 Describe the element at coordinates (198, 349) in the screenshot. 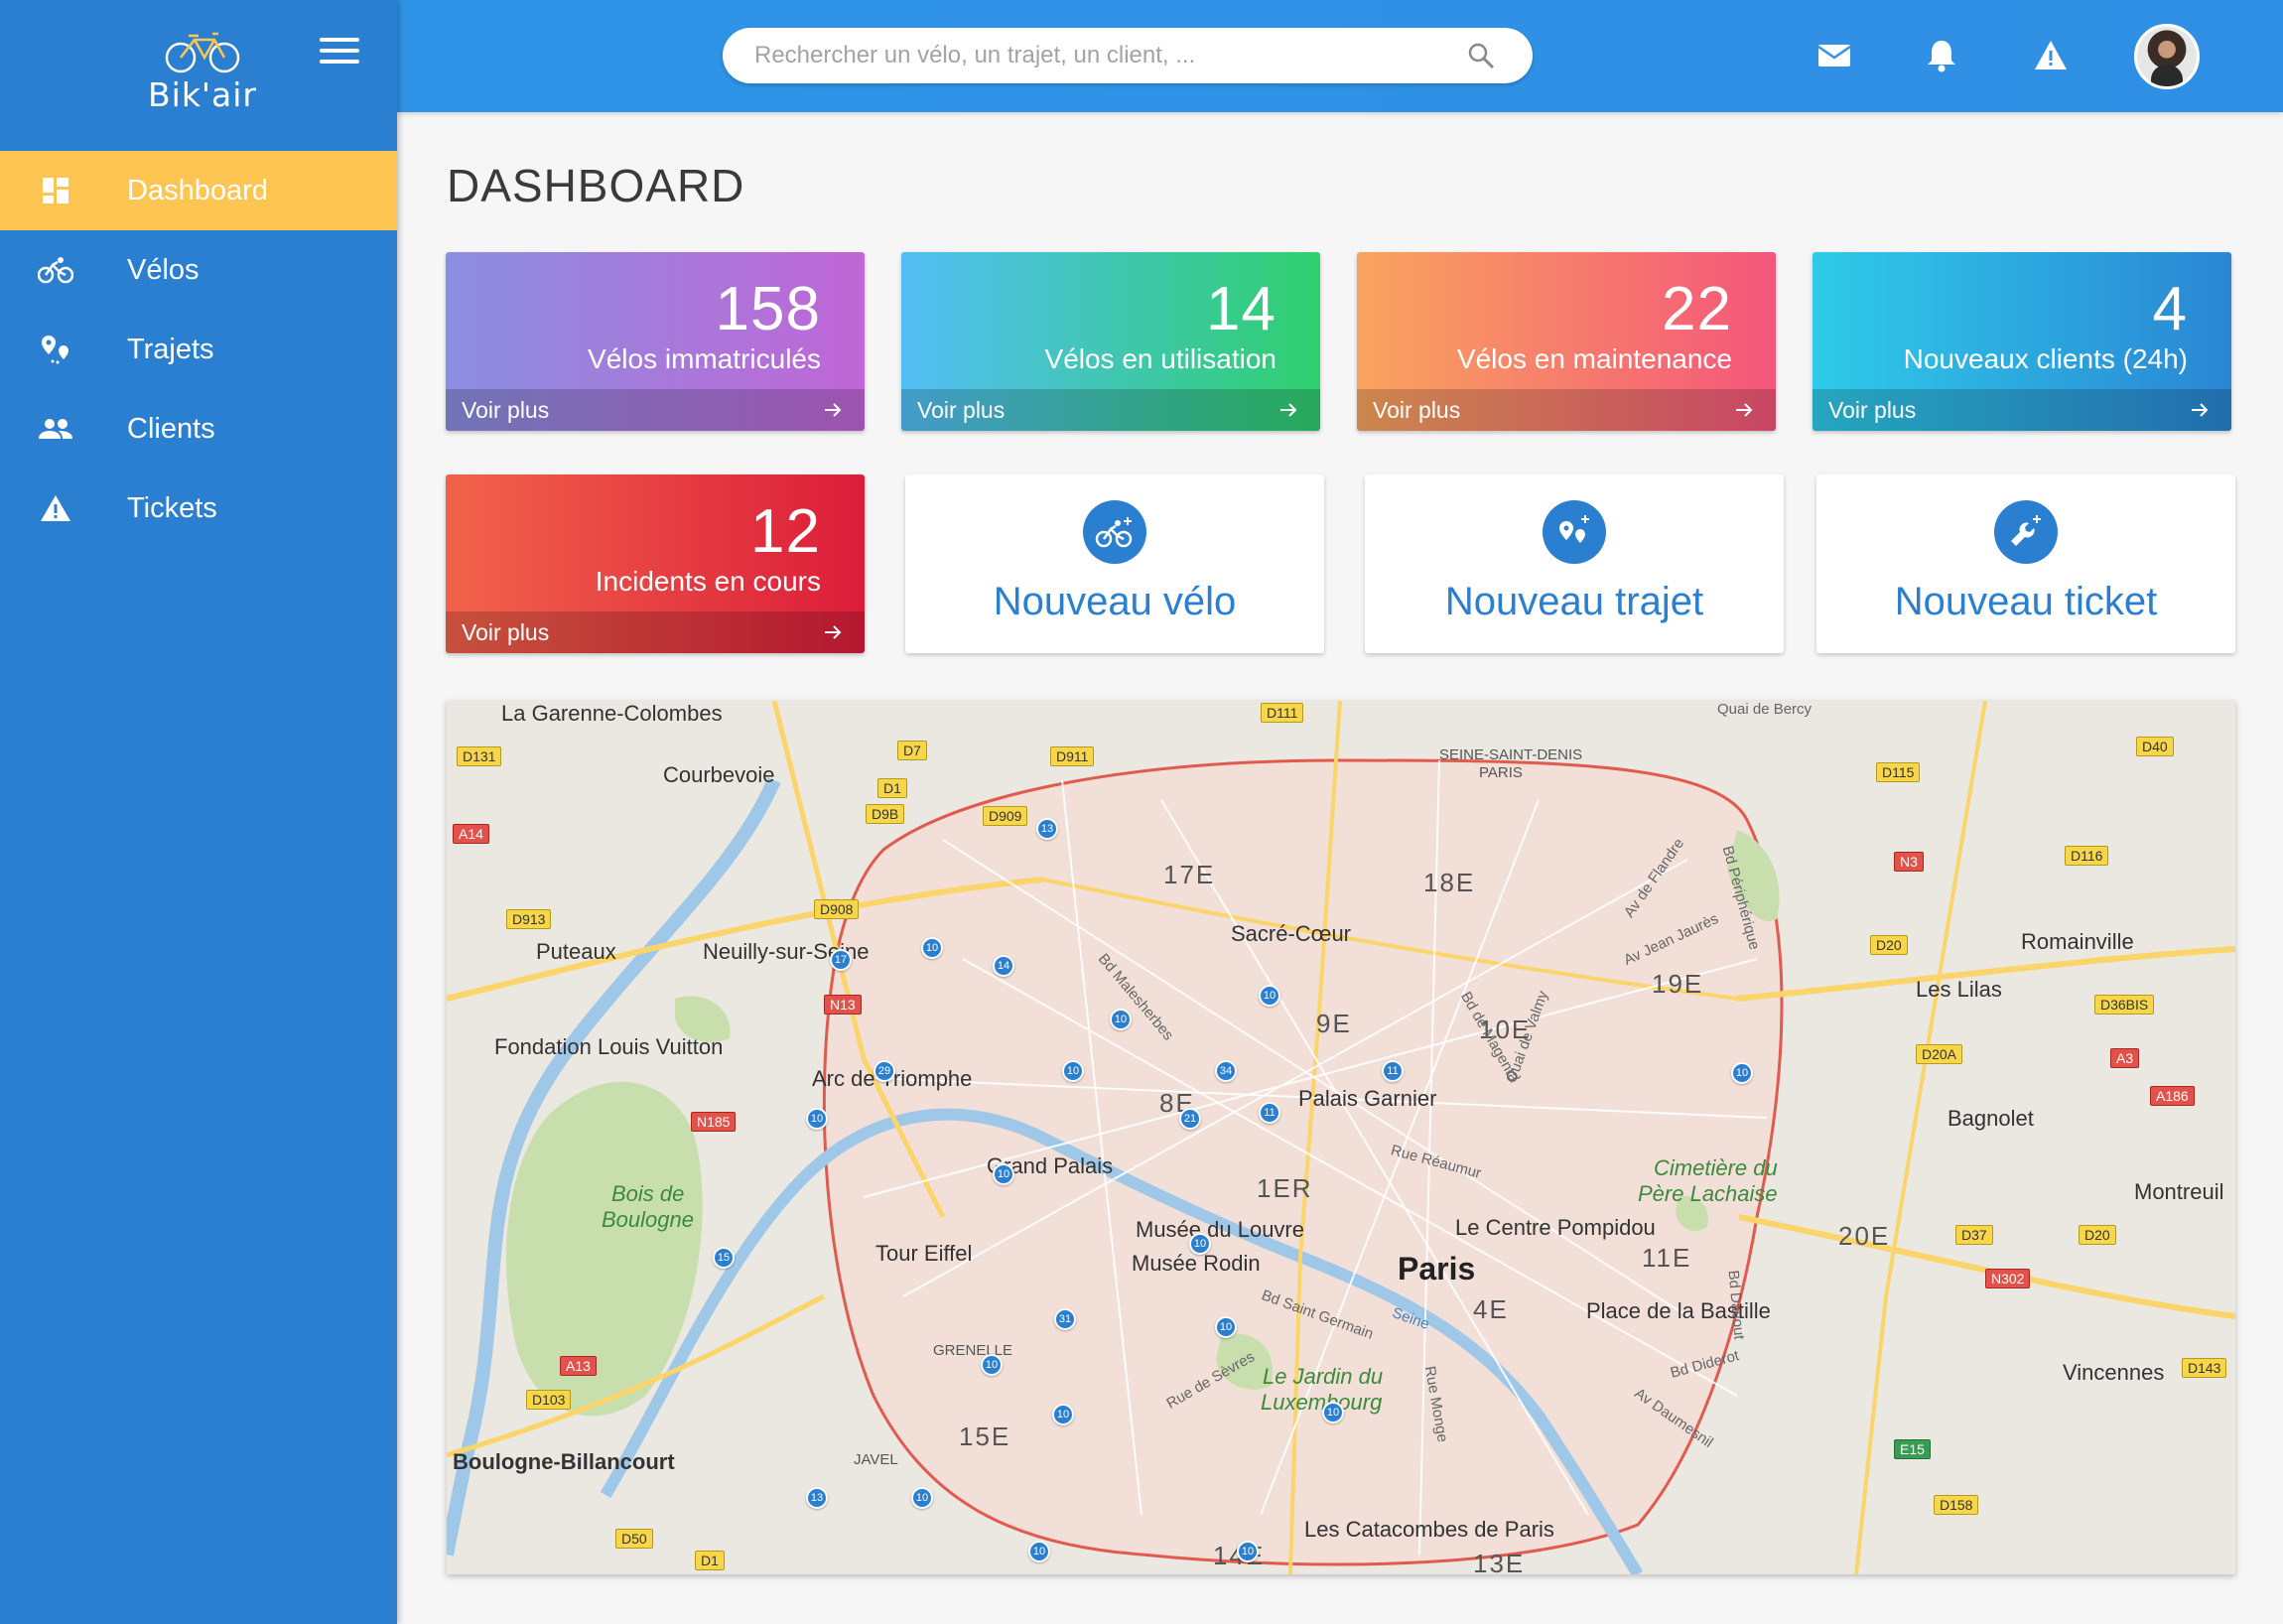

I see `sidebar-item-trajets: Trajets` at that location.